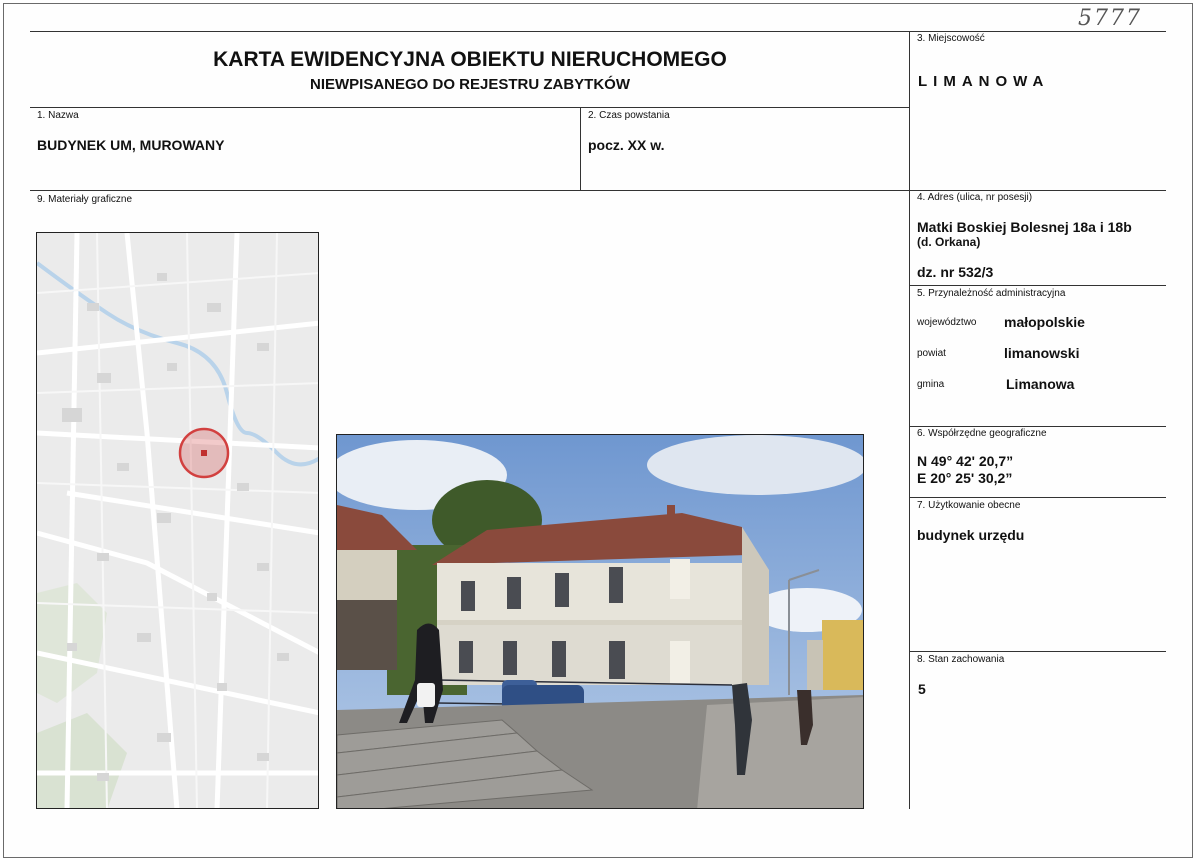  I want to click on czas-value: pocz. XX w., so click(626, 145).